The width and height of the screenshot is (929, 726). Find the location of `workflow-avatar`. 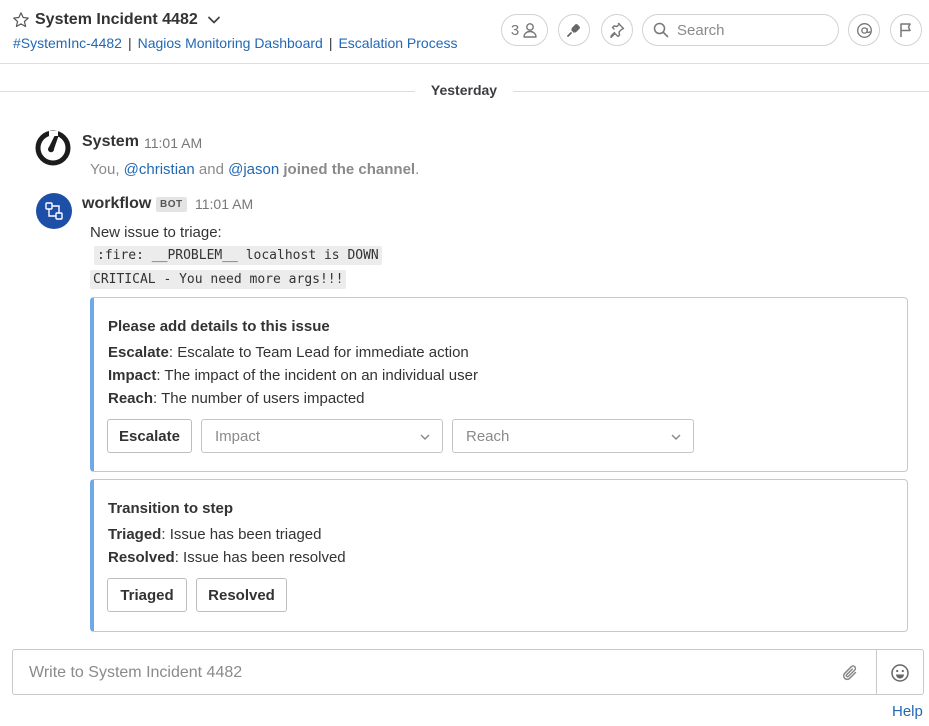

workflow-avatar is located at coordinates (54, 211).